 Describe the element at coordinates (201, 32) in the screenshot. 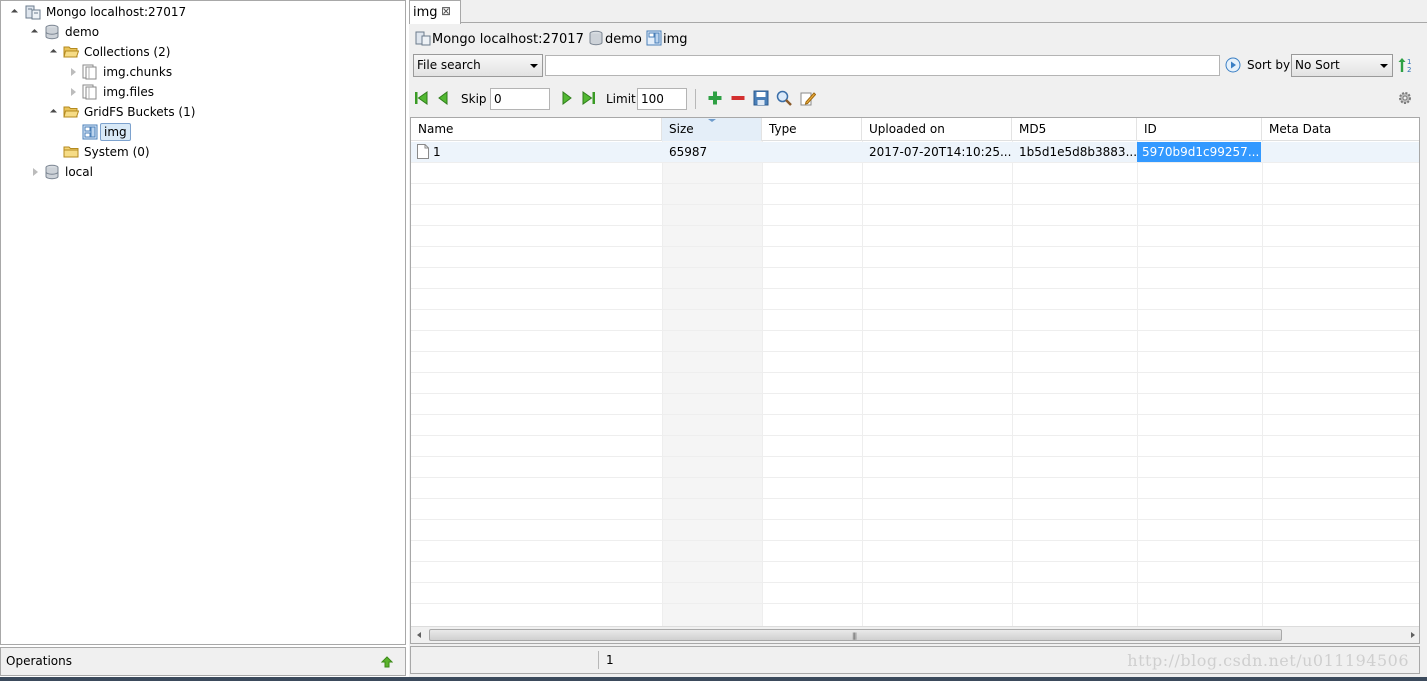

I see `tree-node-database-demo: demo` at that location.